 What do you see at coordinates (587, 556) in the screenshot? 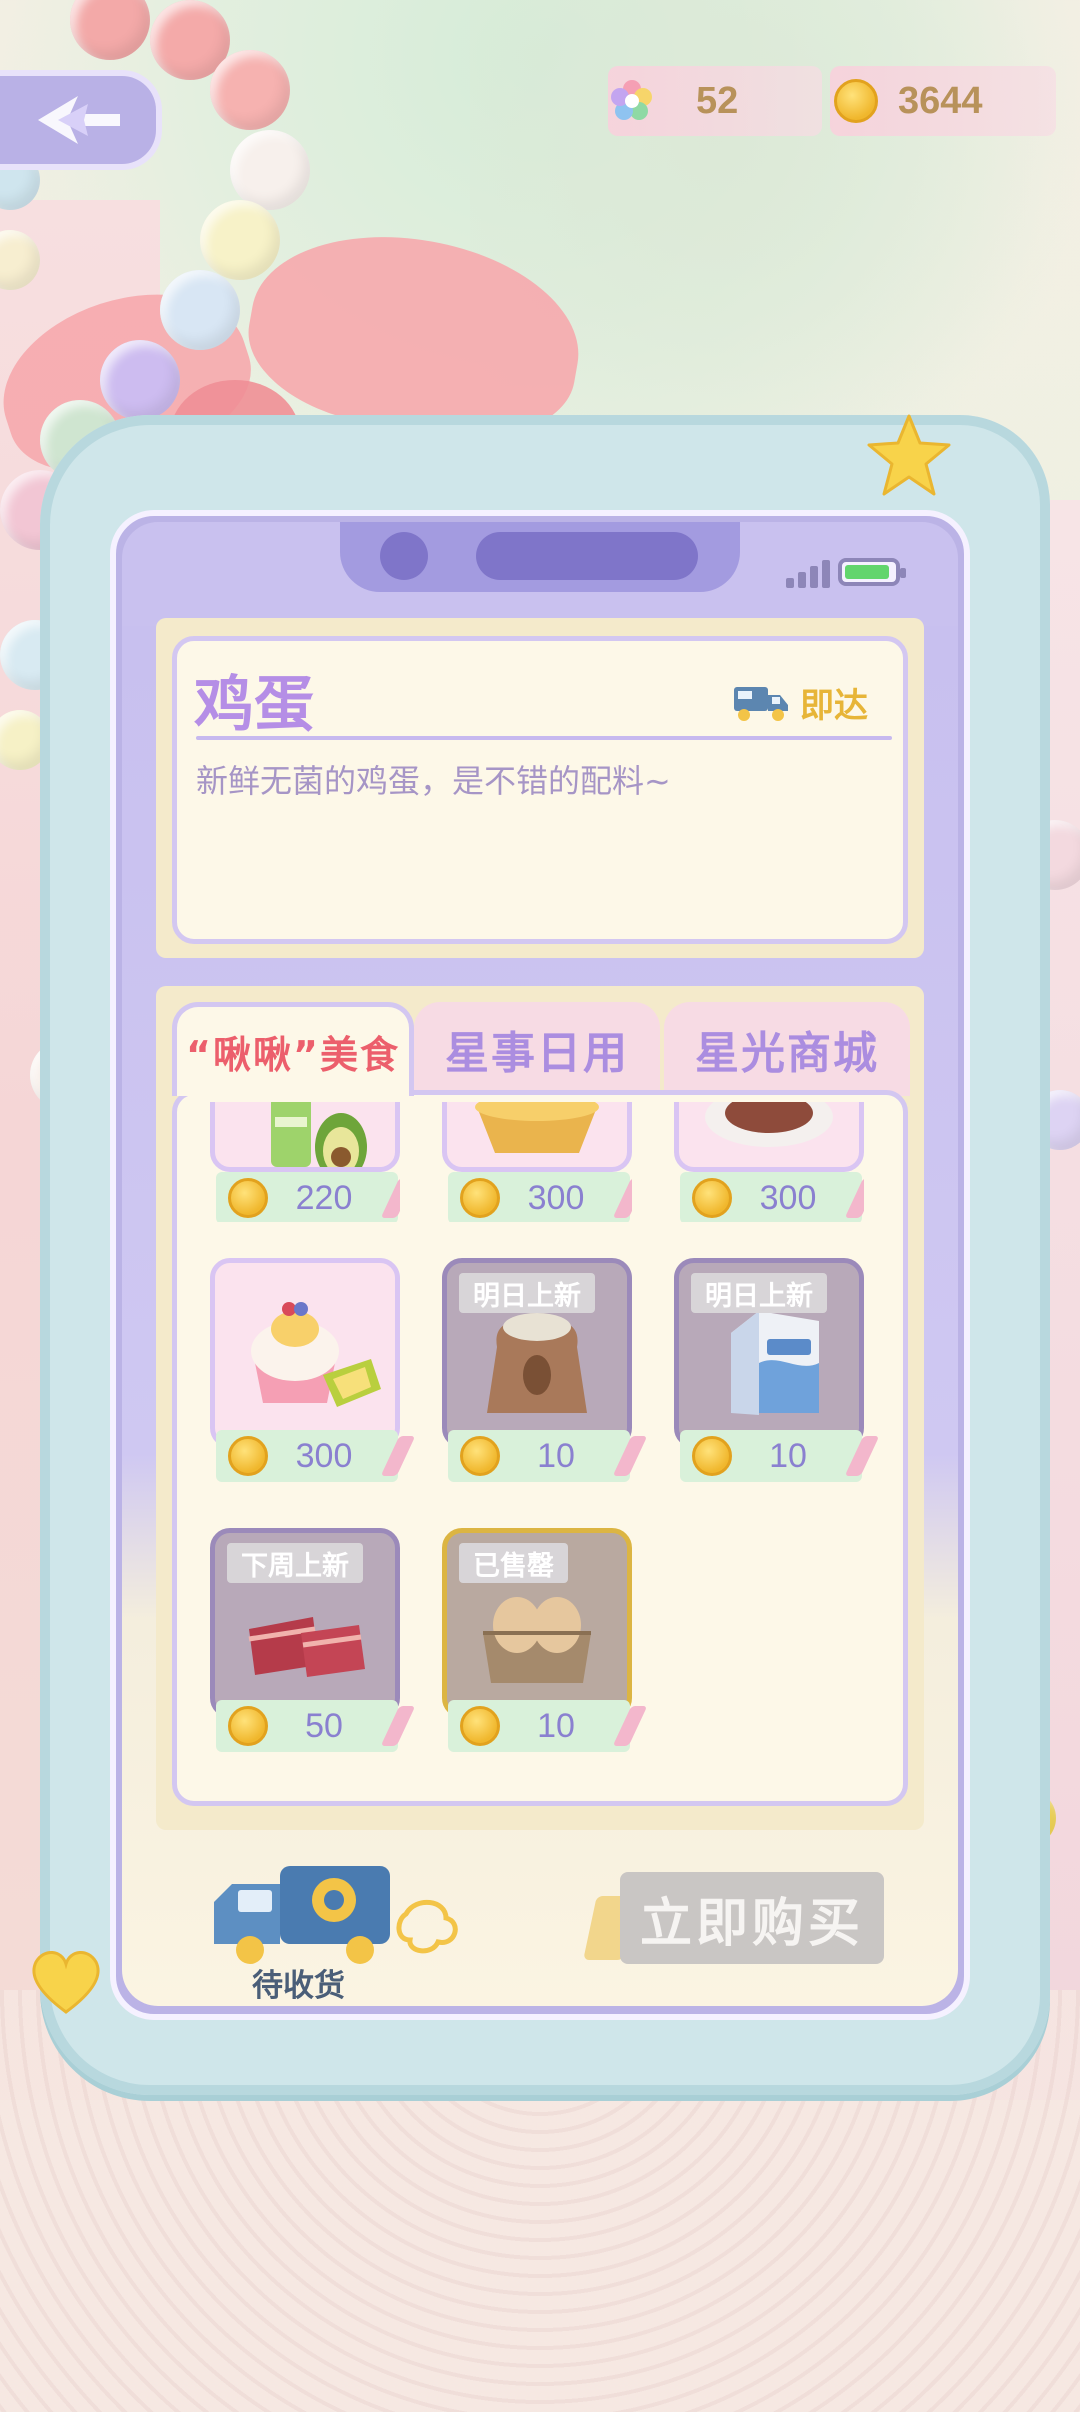
I see `speaker-slot` at bounding box center [587, 556].